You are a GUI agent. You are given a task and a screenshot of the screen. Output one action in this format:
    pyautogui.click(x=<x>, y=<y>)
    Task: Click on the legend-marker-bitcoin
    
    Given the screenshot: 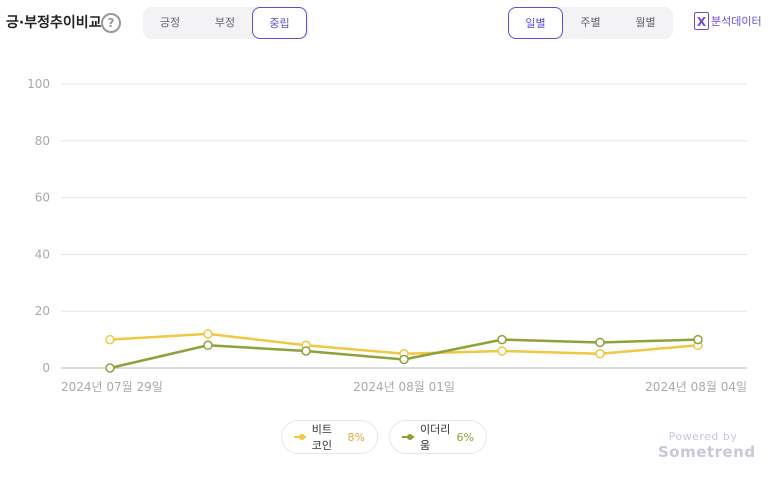 What is the action you would take?
    pyautogui.click(x=300, y=437)
    